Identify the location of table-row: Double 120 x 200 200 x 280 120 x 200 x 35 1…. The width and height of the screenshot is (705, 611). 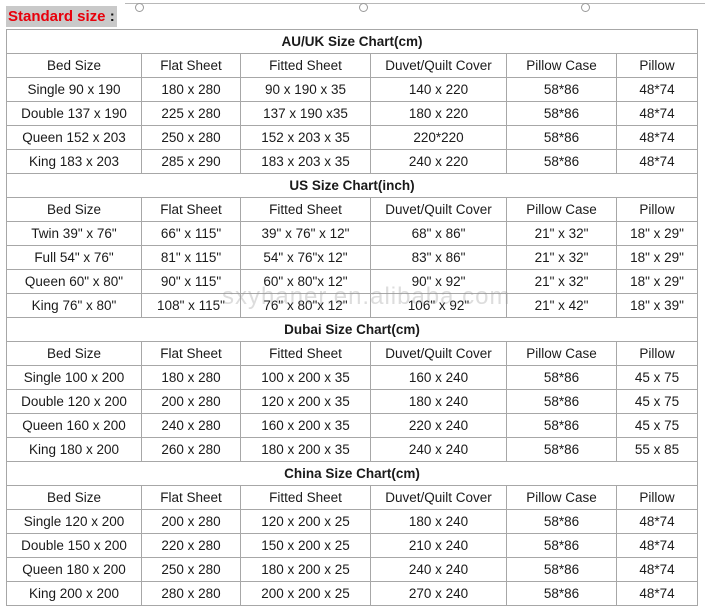
(352, 401).